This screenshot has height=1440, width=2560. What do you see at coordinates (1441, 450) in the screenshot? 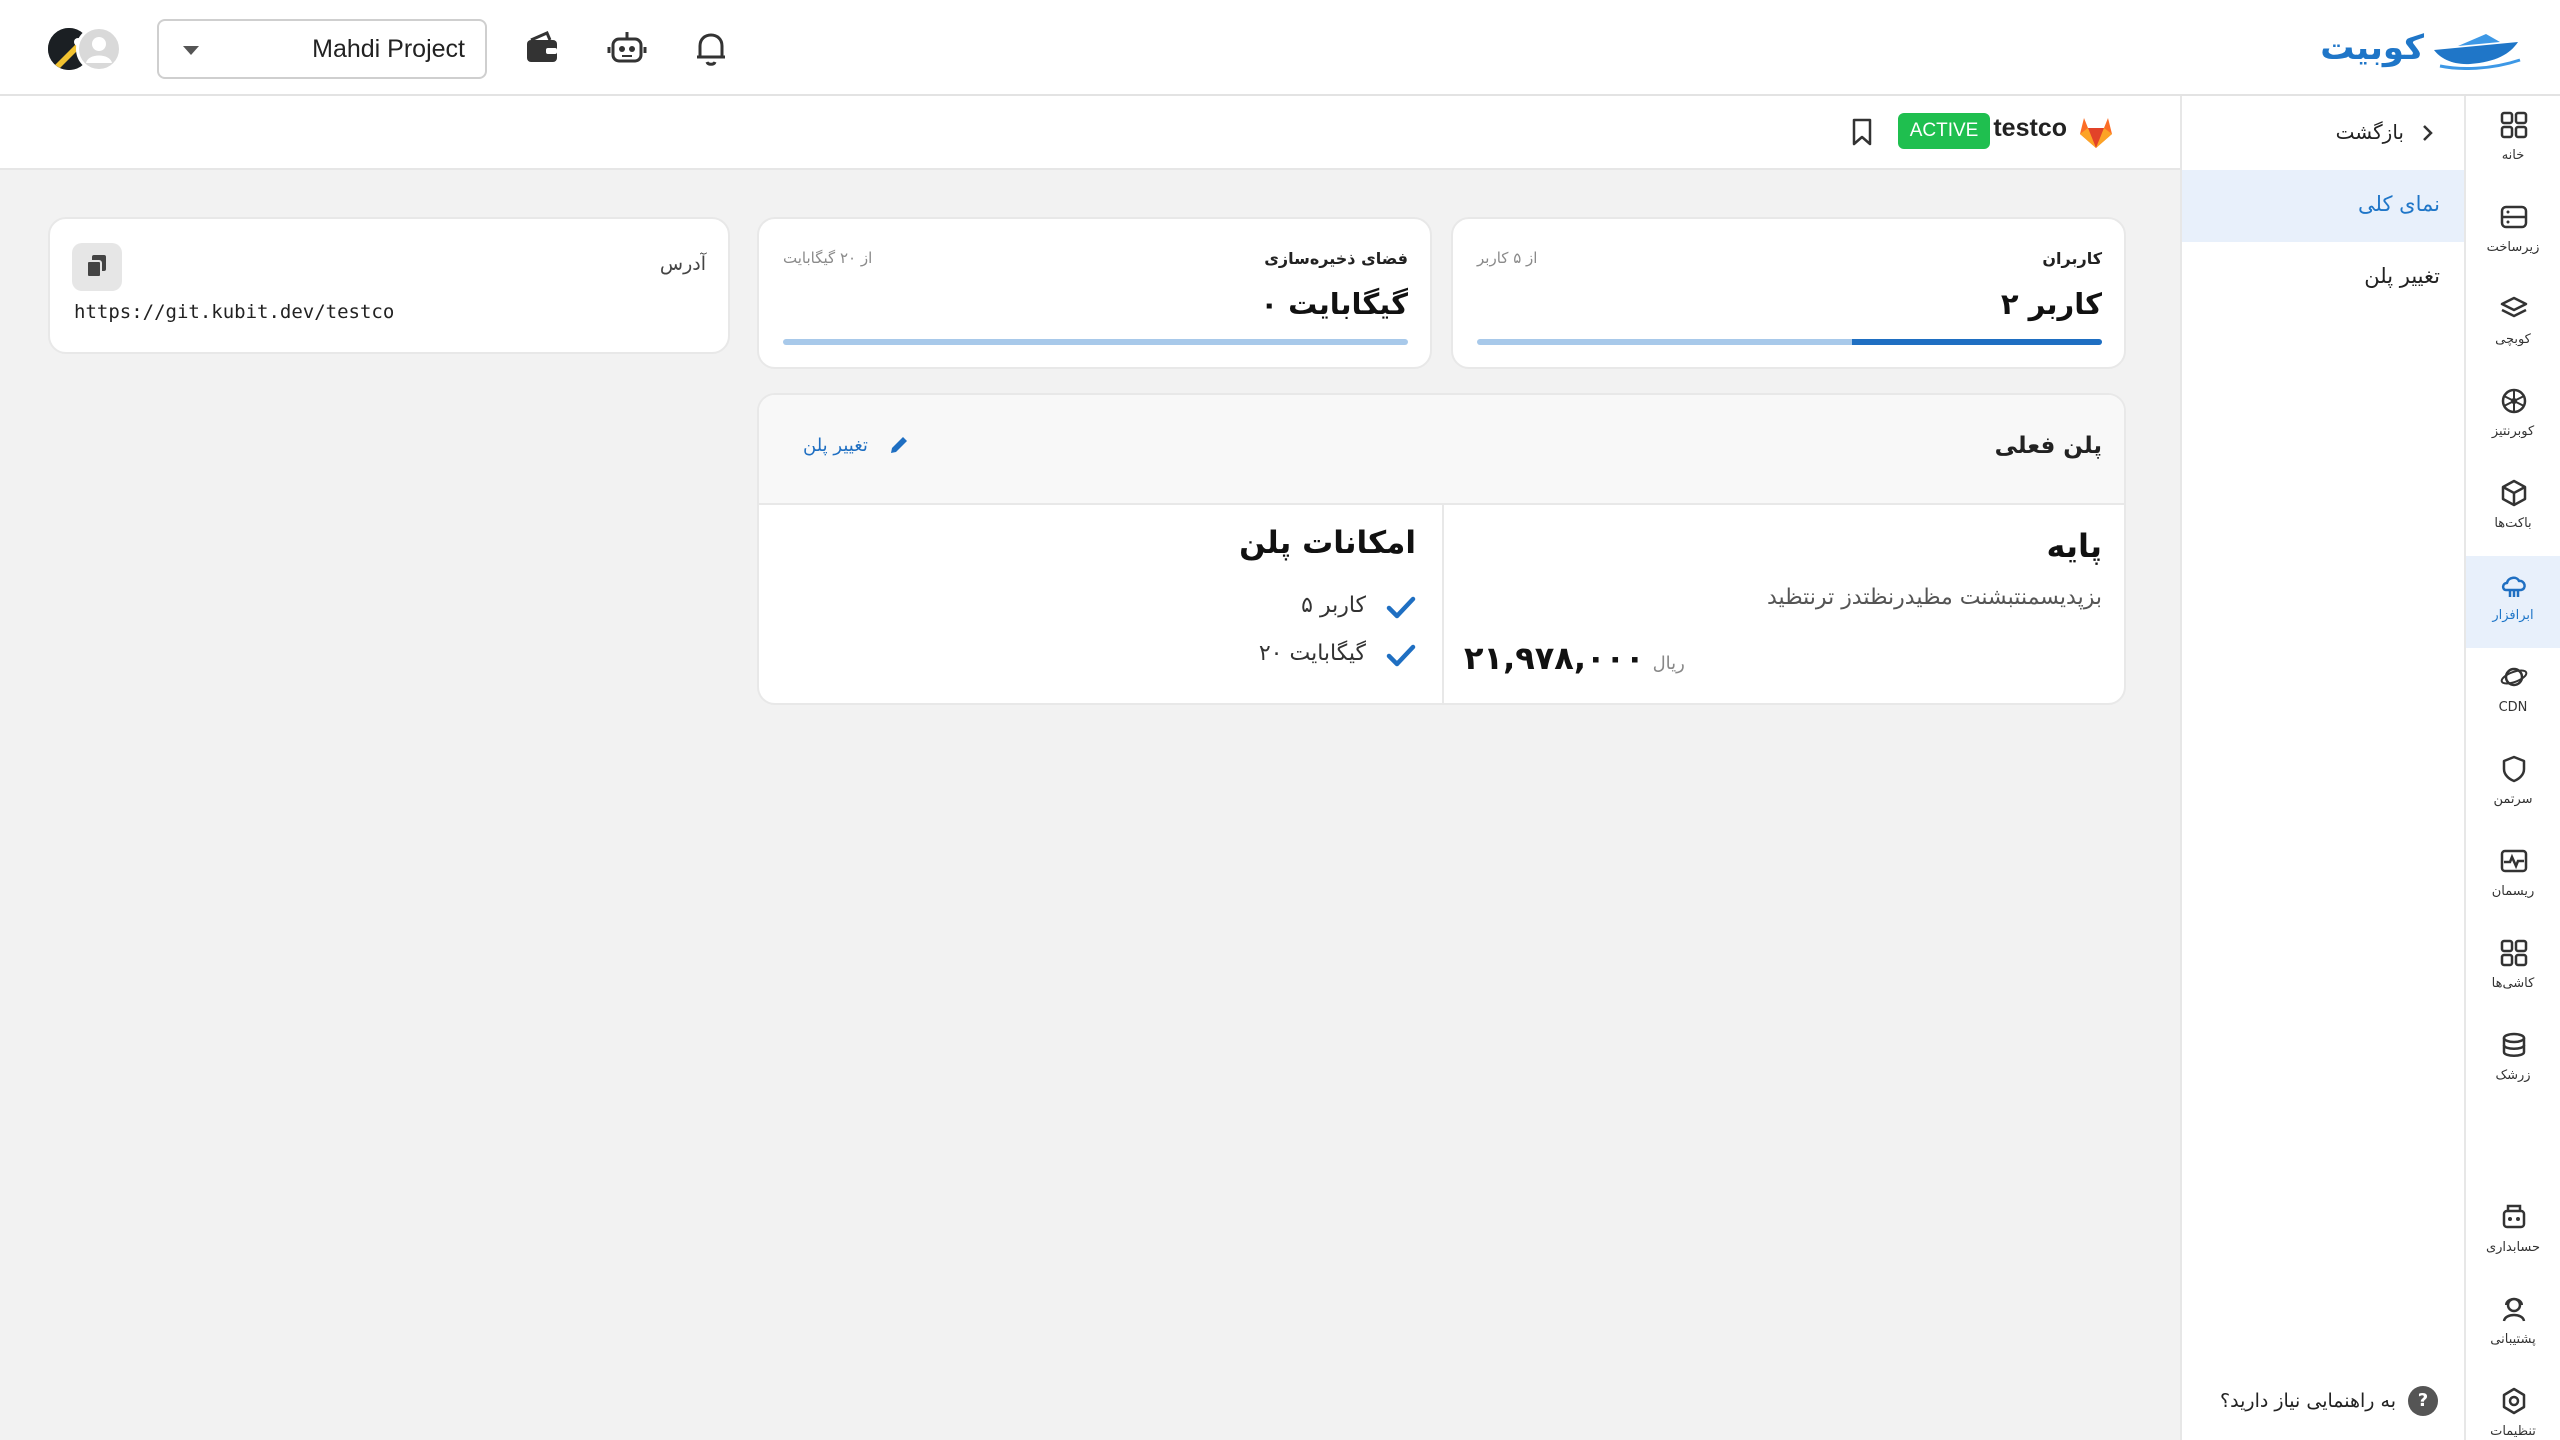
I see `current-plan-header: پلن فعلی تغییر پلن` at bounding box center [1441, 450].